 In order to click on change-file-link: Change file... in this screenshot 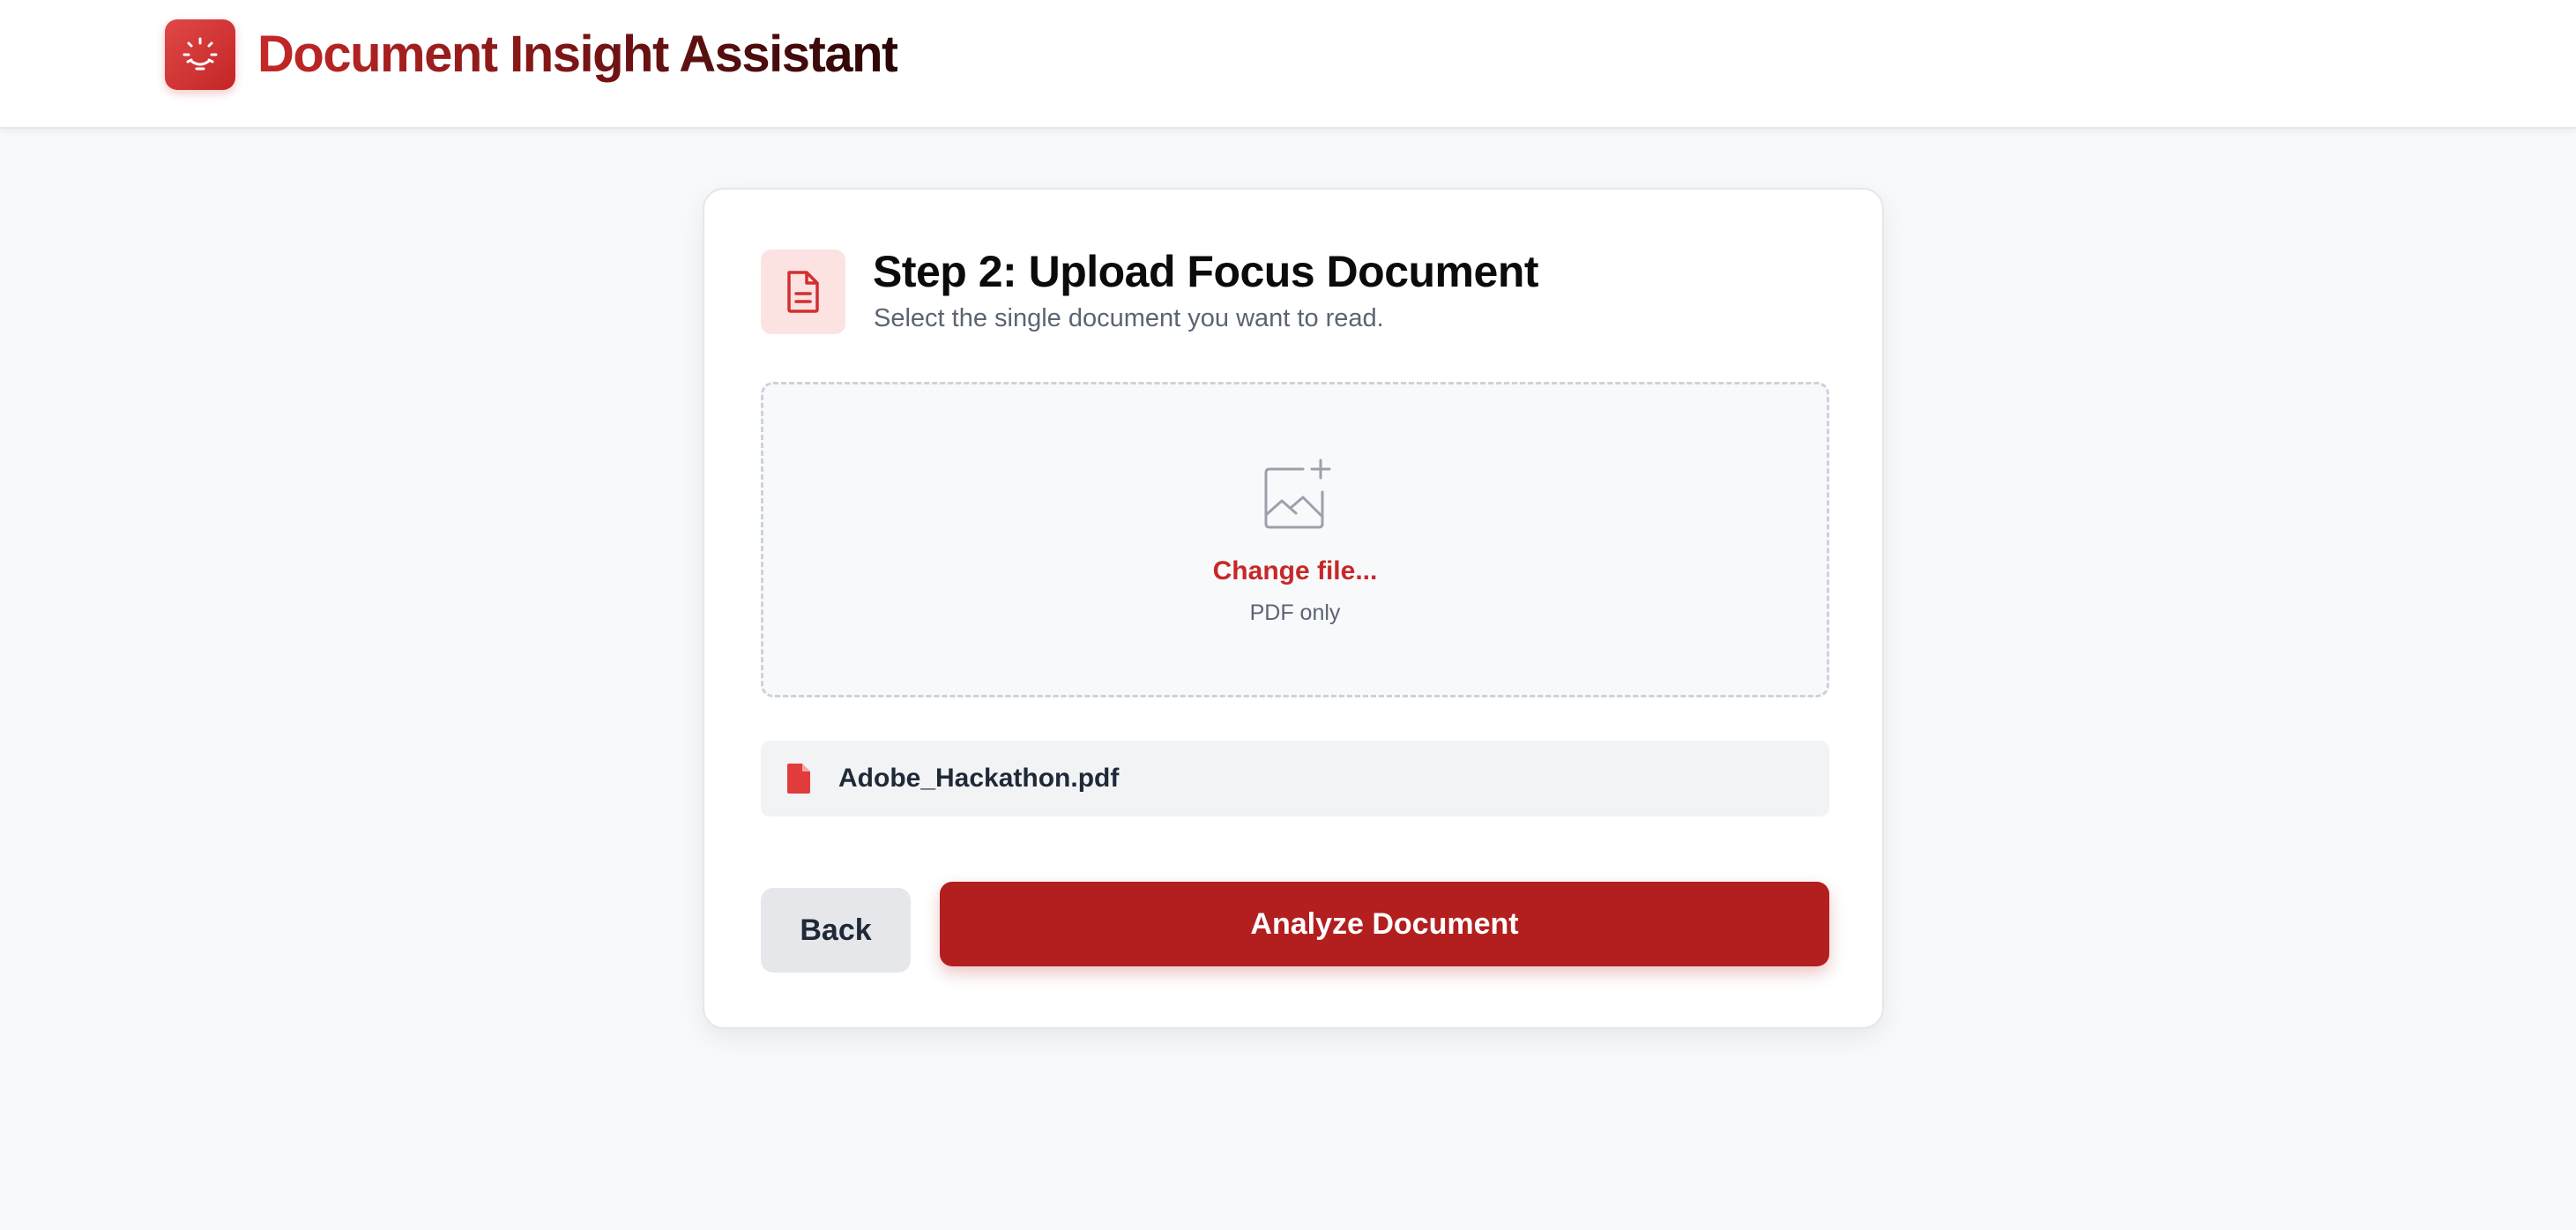, I will do `click(1295, 571)`.